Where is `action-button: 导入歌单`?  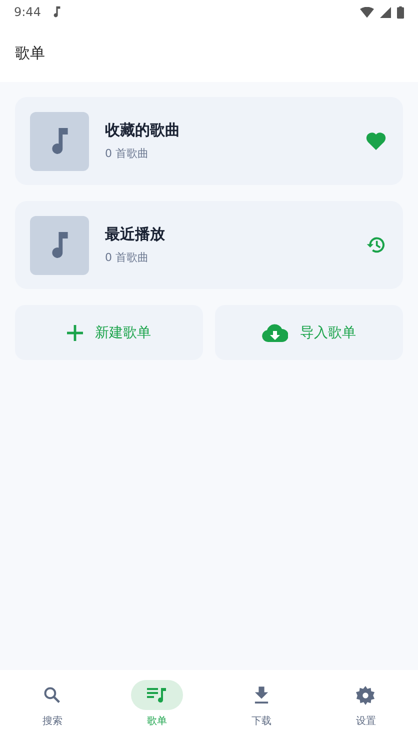
action-button: 导入歌单 is located at coordinates (309, 332).